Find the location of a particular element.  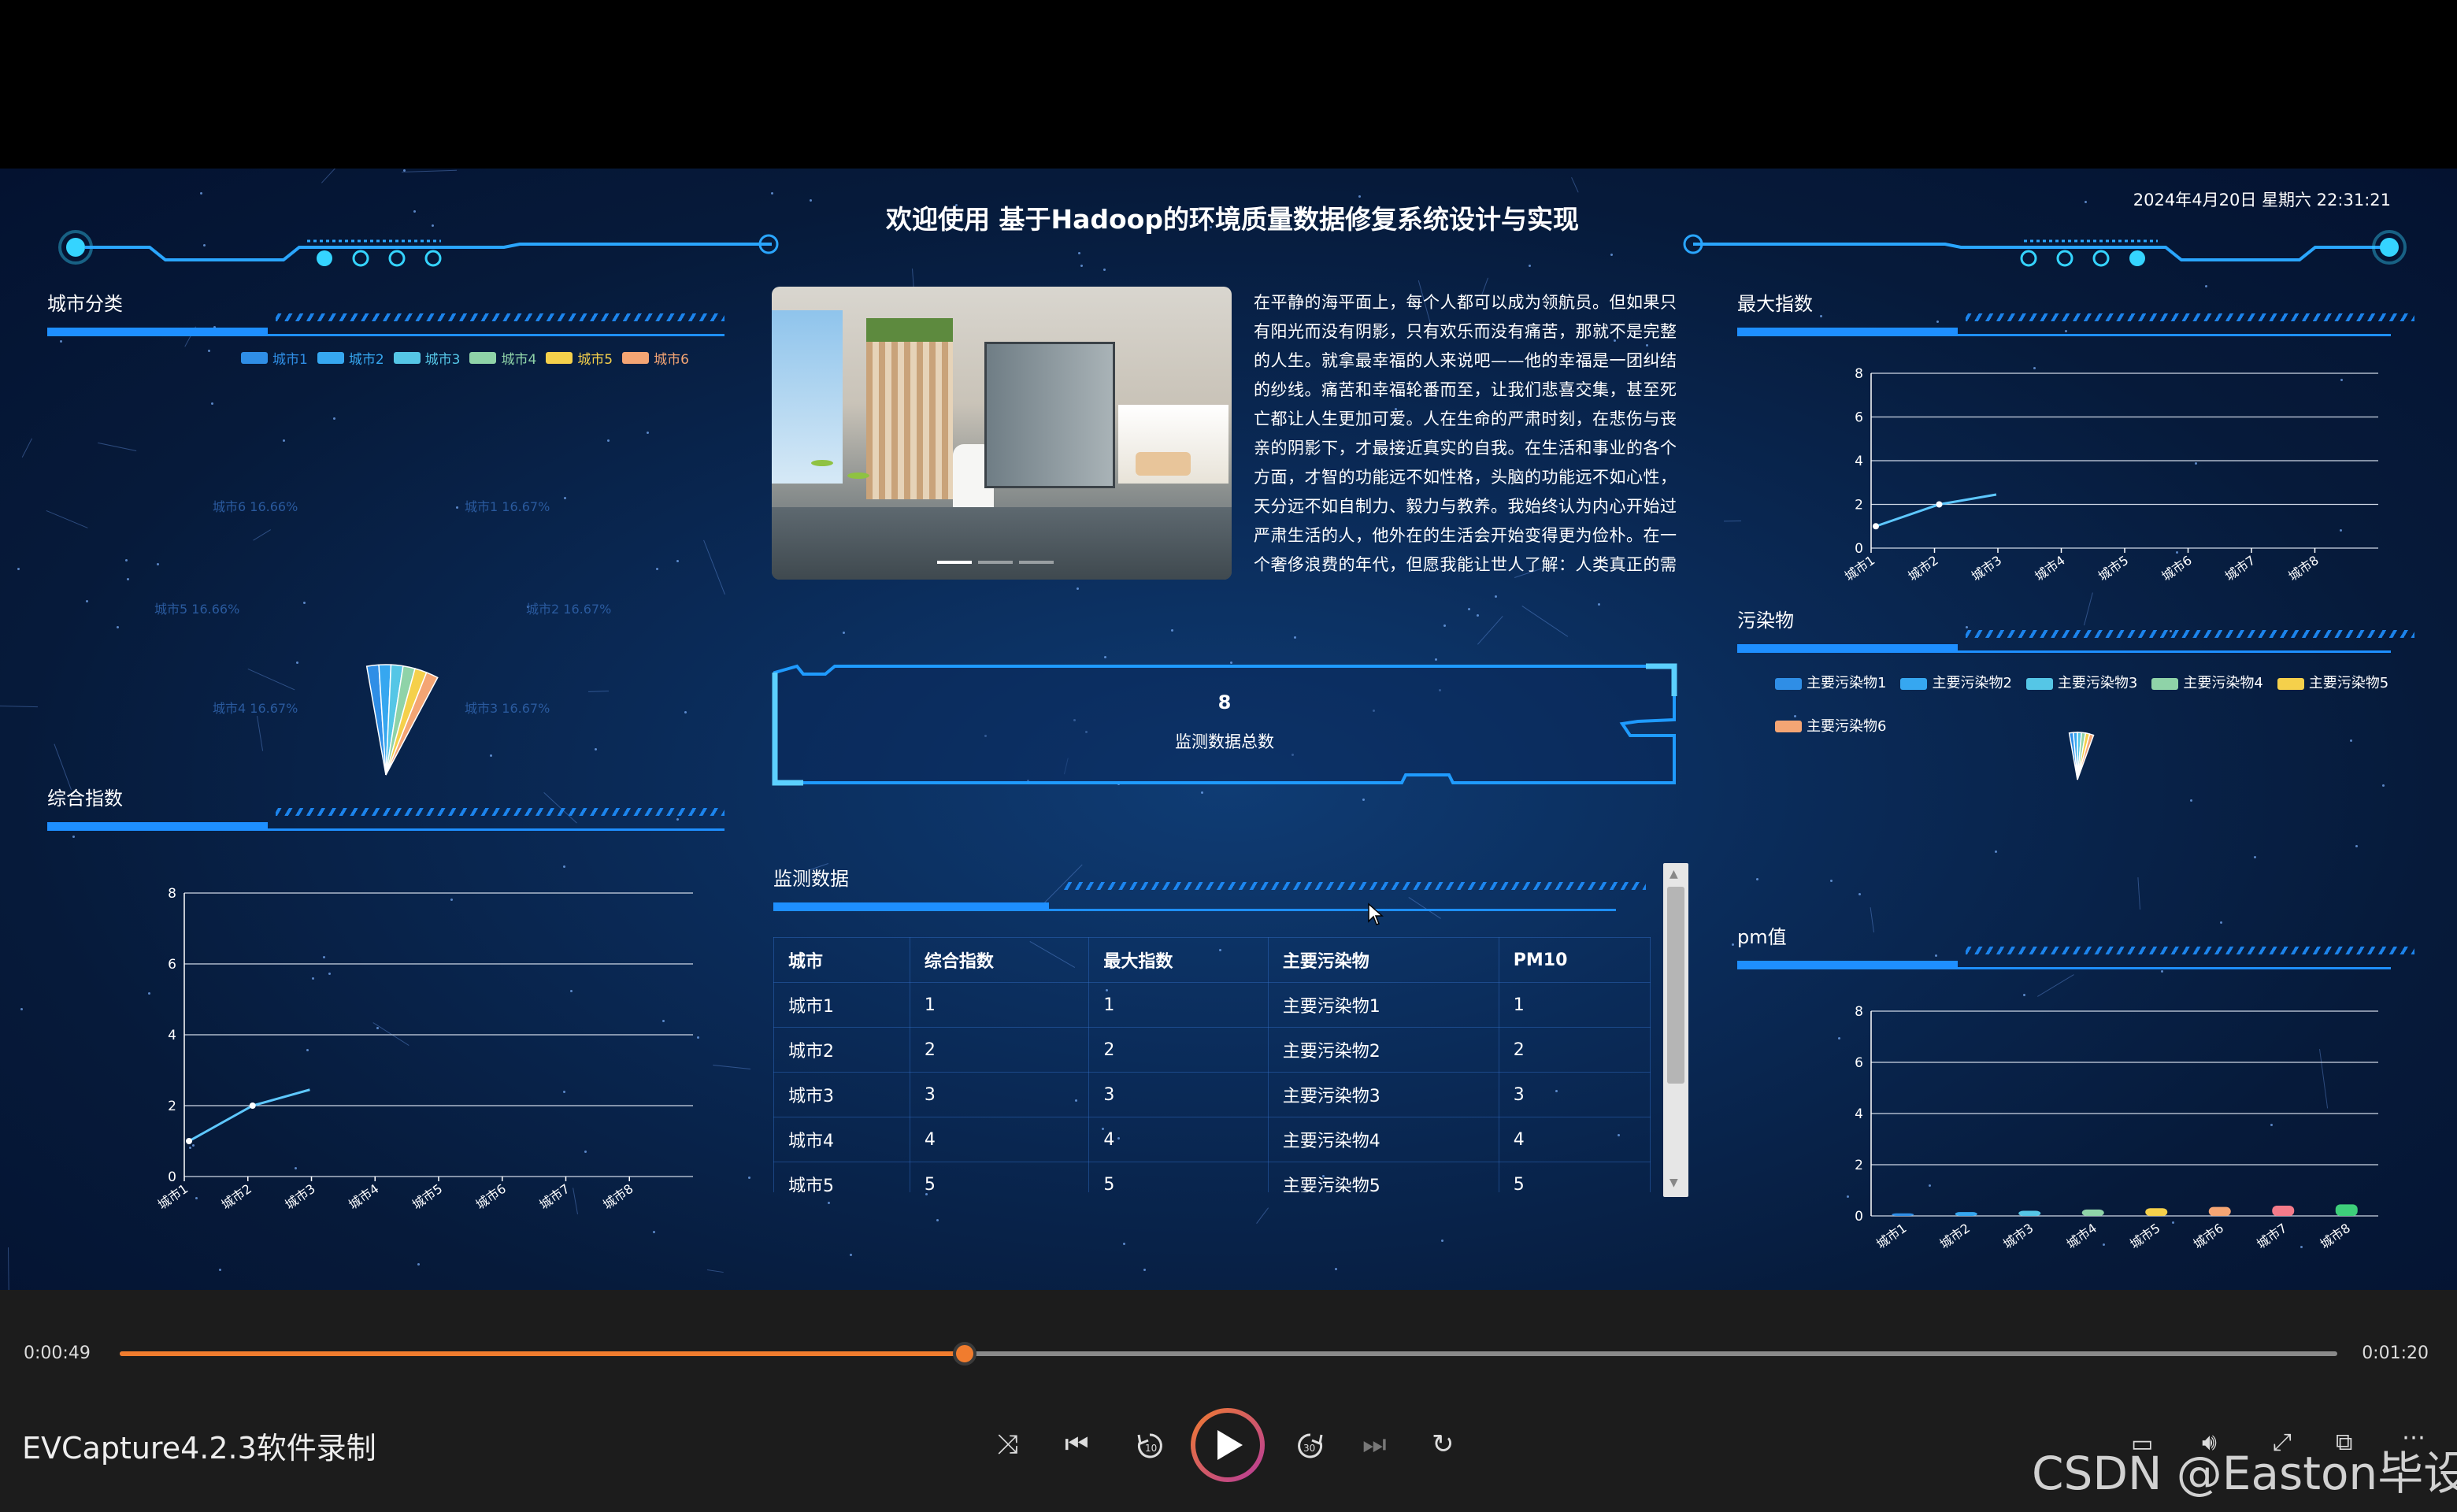

monitor-panel-title: 监测数据 is located at coordinates (811, 879).